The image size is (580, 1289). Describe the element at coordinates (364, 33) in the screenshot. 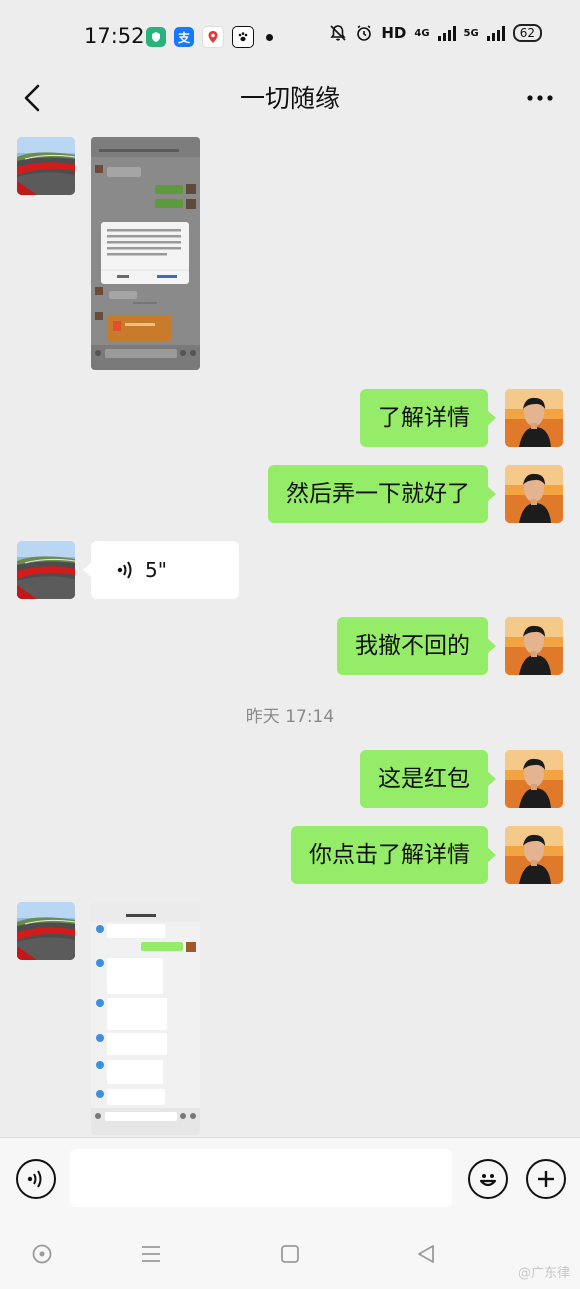

I see `alarm-icon` at that location.